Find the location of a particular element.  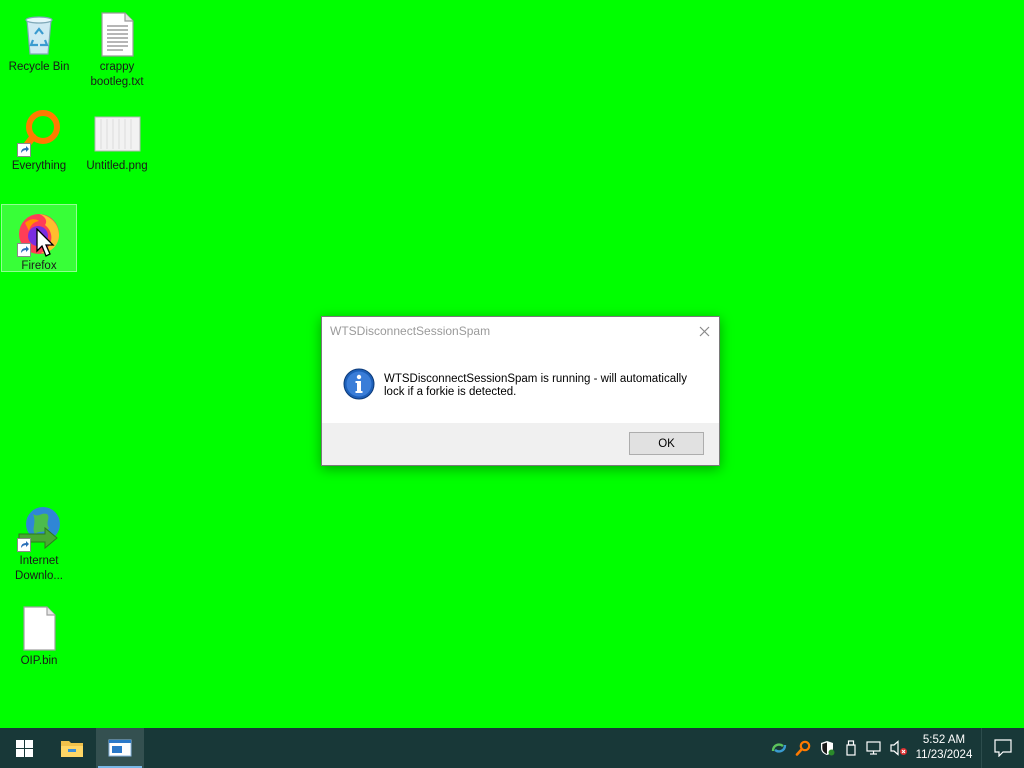

start-button is located at coordinates (24, 748).